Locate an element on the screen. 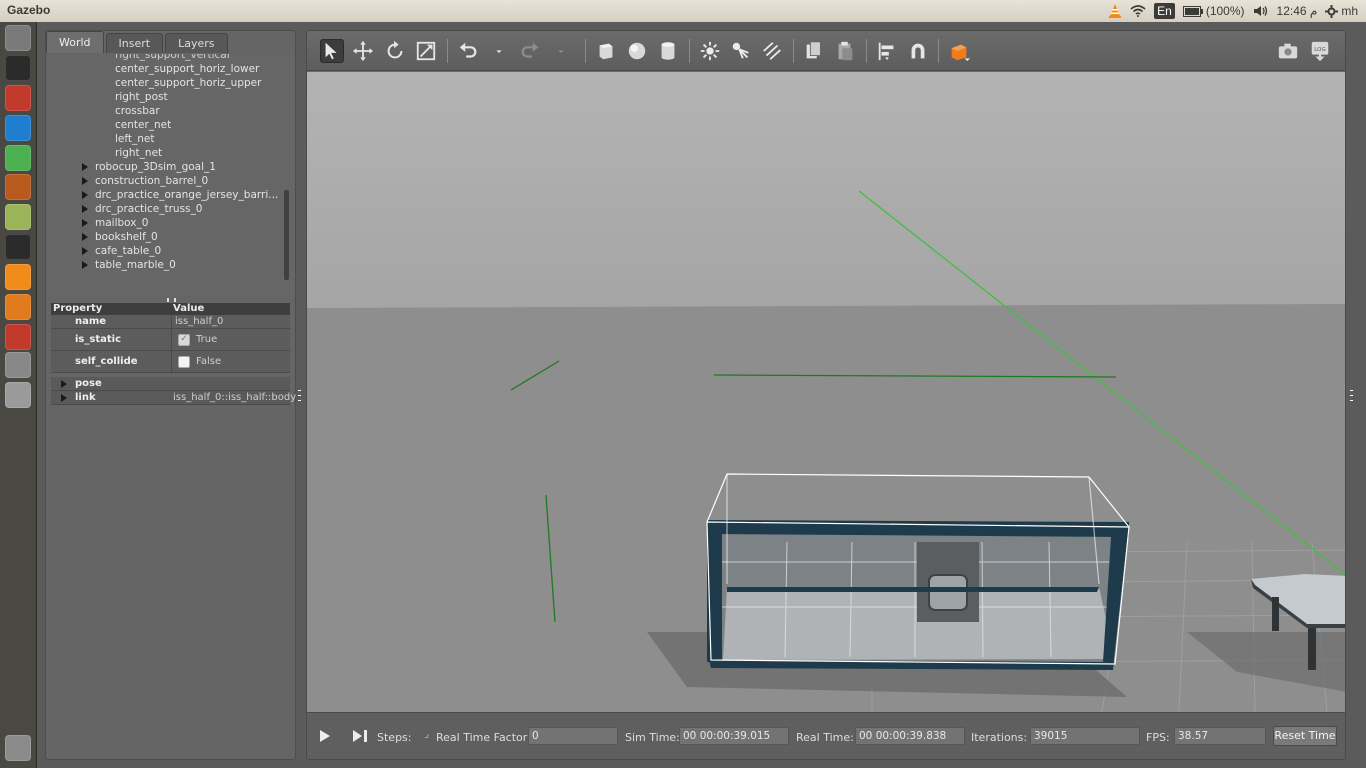 This screenshot has width=1366, height=768. tab-world: World is located at coordinates (75, 42).